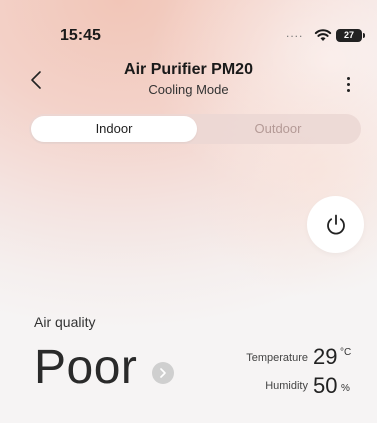  What do you see at coordinates (80, 35) in the screenshot?
I see `status-time: 15:45` at bounding box center [80, 35].